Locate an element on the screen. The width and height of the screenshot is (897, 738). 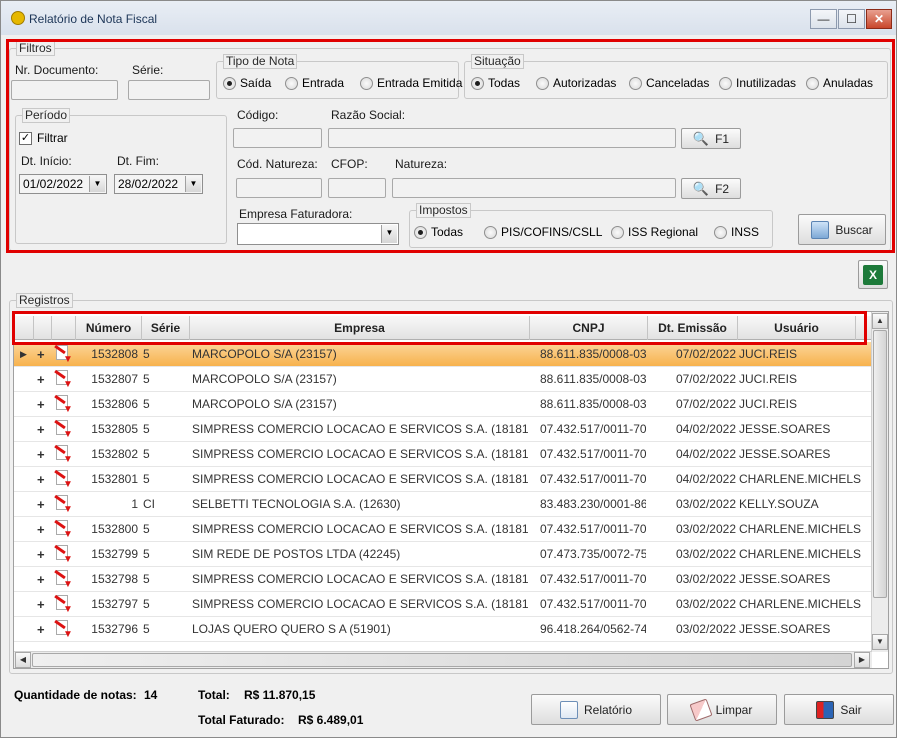
razao-social-input is located at coordinates (502, 138).